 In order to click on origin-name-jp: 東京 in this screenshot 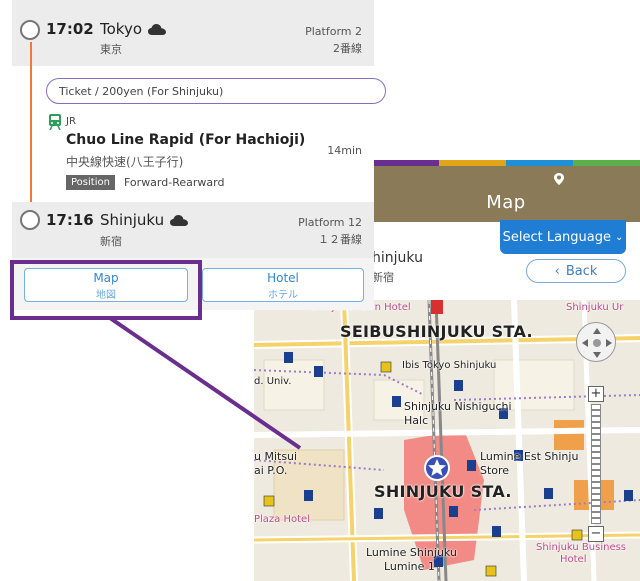, I will do `click(111, 49)`.